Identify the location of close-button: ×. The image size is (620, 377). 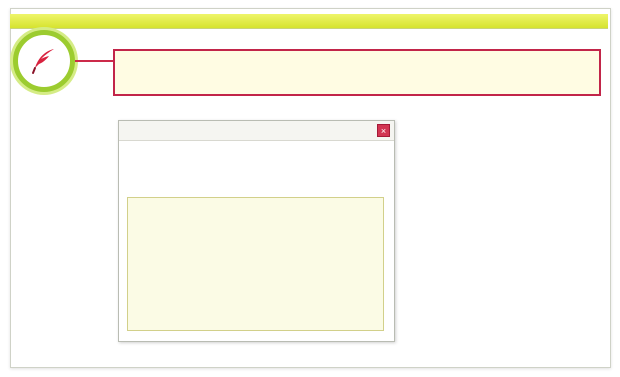
(383, 130).